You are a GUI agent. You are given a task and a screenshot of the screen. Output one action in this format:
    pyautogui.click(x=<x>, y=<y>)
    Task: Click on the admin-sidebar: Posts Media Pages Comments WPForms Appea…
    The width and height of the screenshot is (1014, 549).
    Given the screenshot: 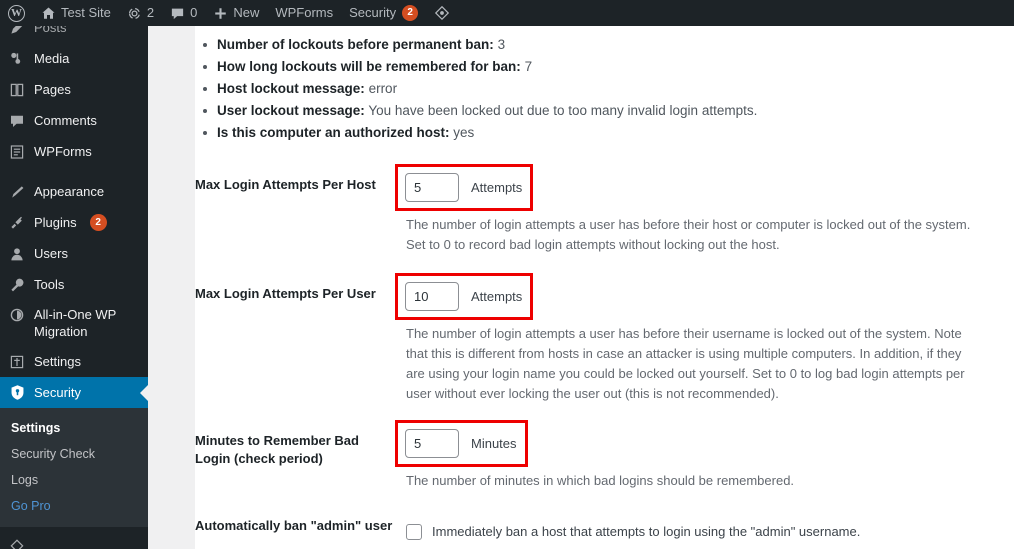 What is the action you would take?
    pyautogui.click(x=74, y=287)
    